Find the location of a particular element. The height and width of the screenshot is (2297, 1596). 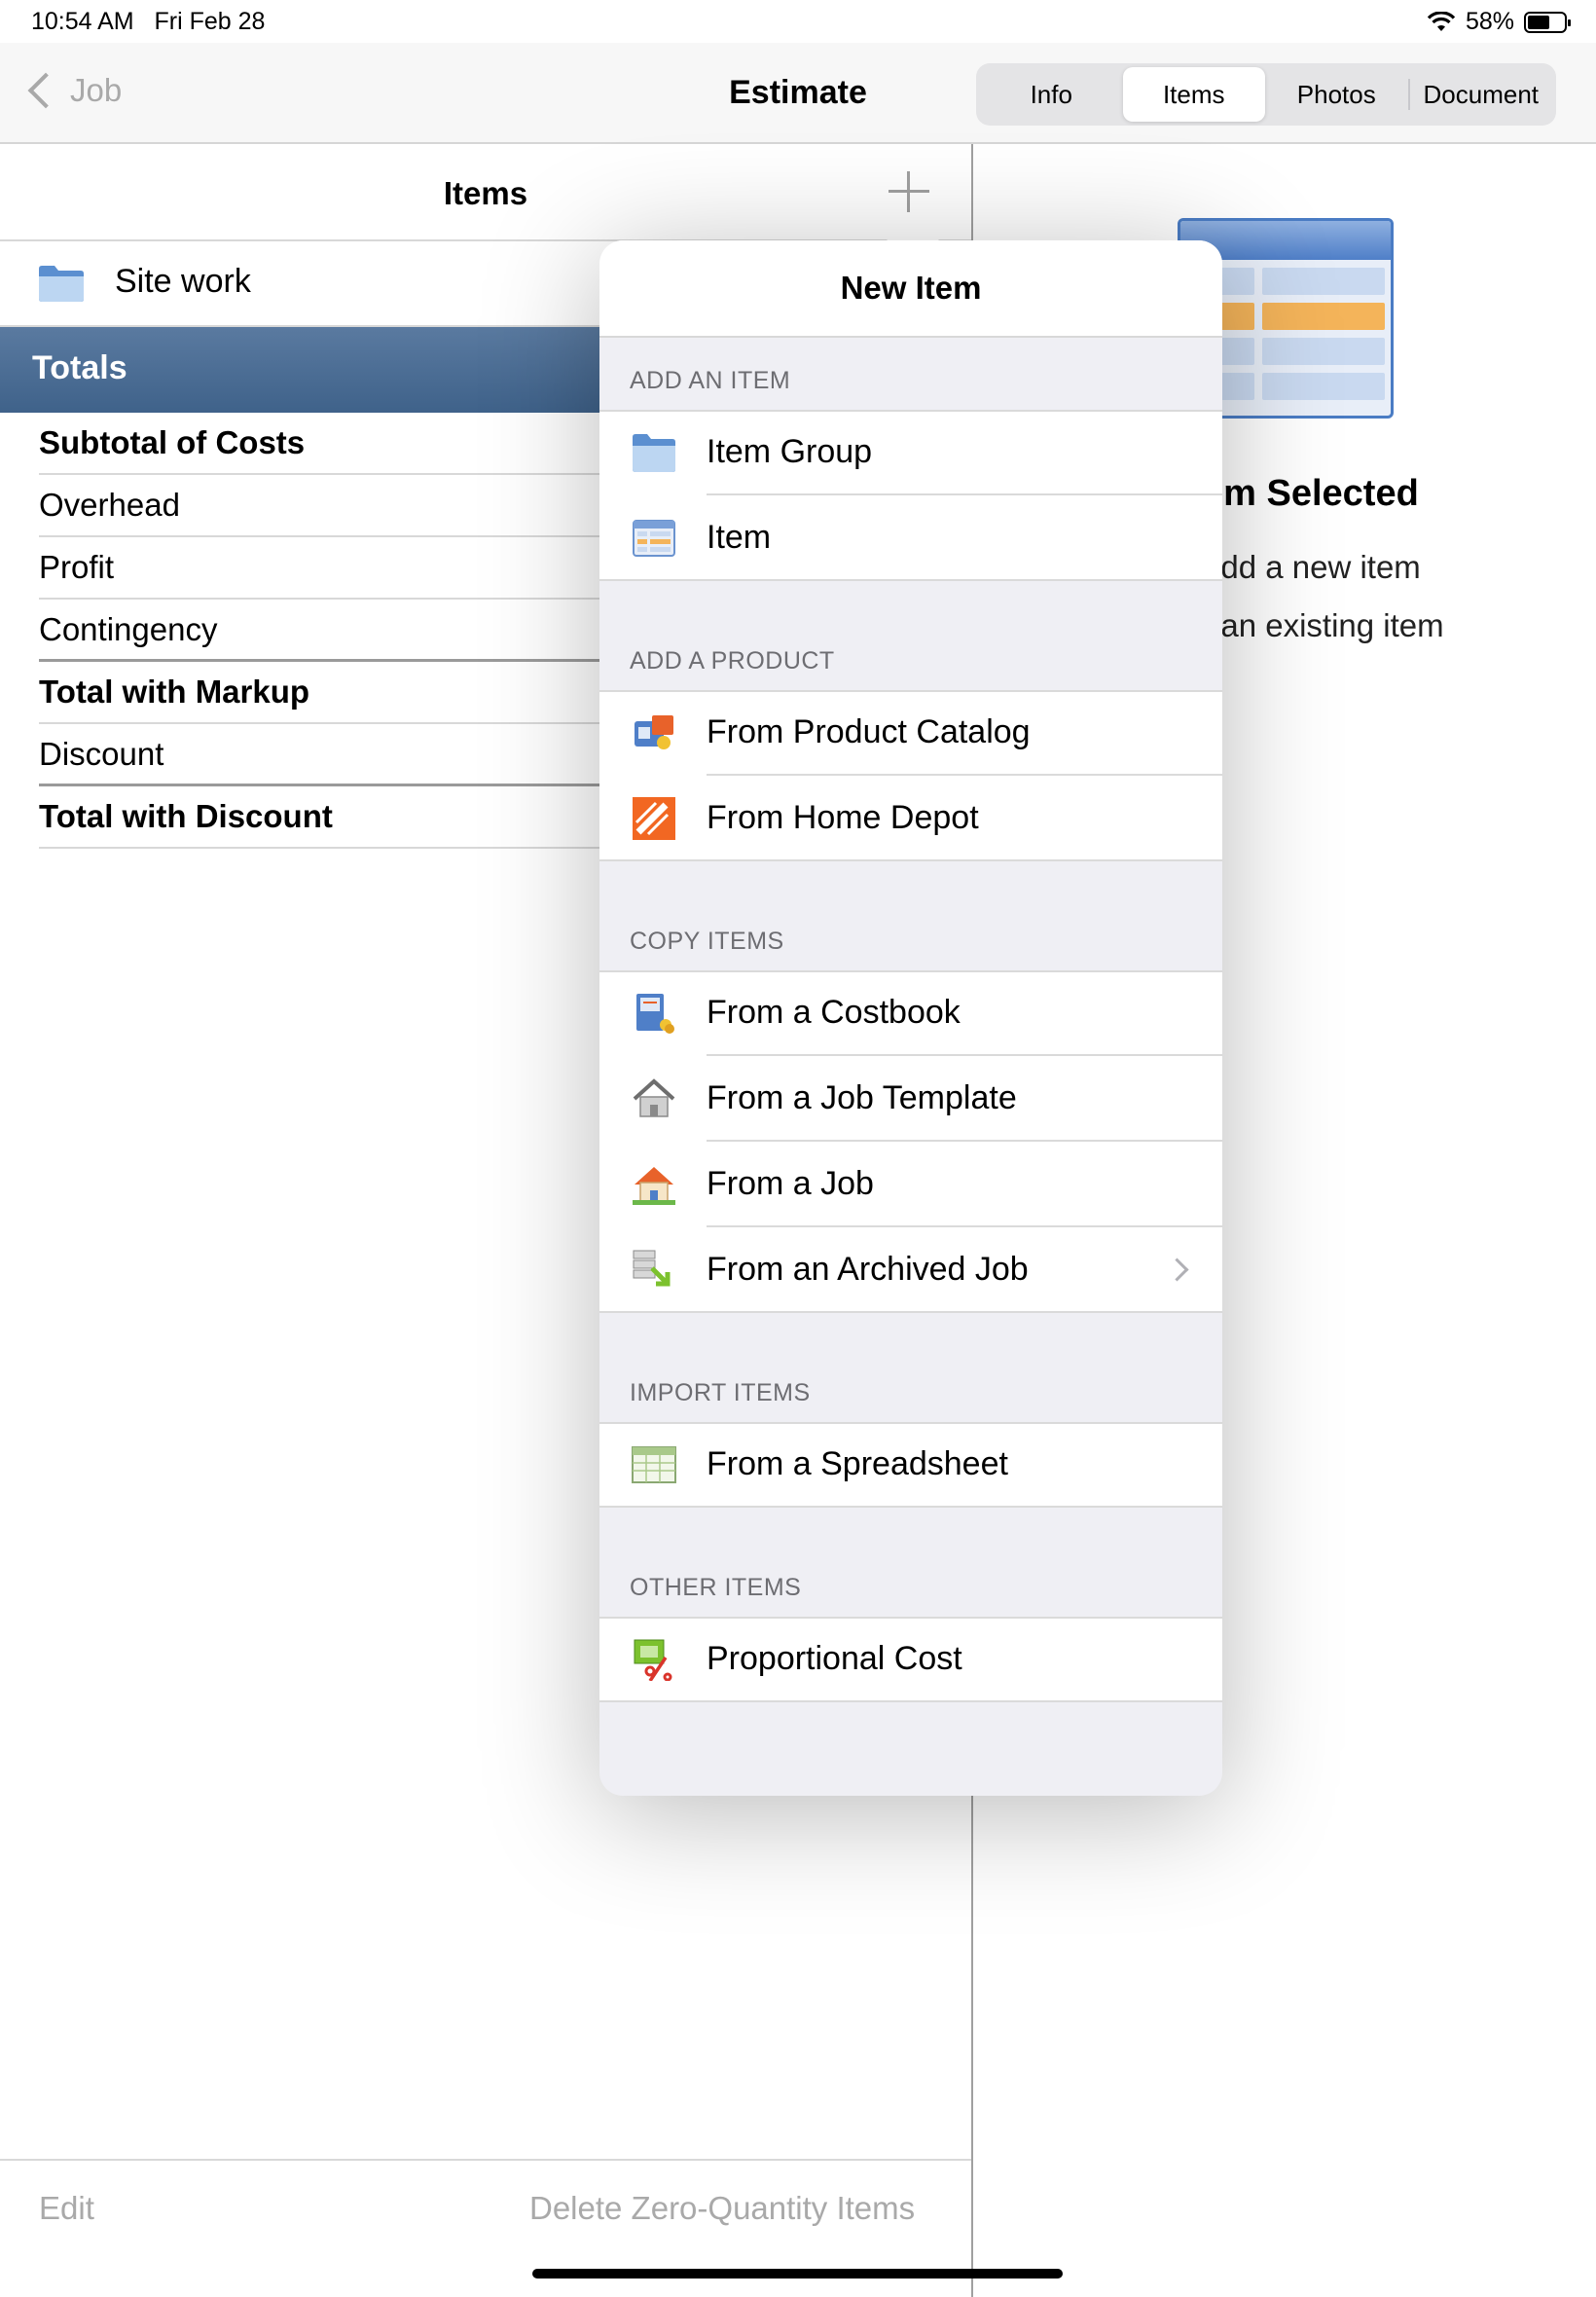

tab-info: Info is located at coordinates (1052, 94).